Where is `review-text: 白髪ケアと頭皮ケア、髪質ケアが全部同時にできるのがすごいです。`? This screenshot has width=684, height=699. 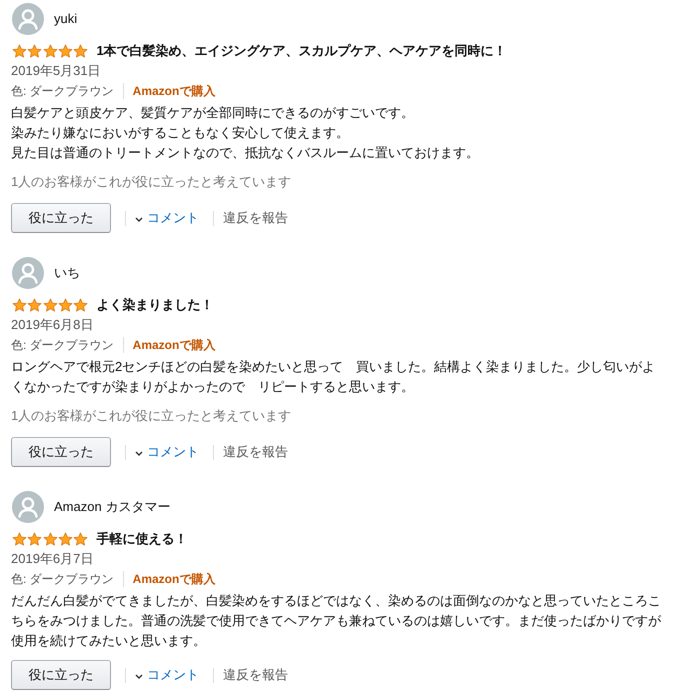 review-text: 白髪ケアと頭皮ケア、髪質ケアが全部同時にできるのがすごいです。 is located at coordinates (213, 113).